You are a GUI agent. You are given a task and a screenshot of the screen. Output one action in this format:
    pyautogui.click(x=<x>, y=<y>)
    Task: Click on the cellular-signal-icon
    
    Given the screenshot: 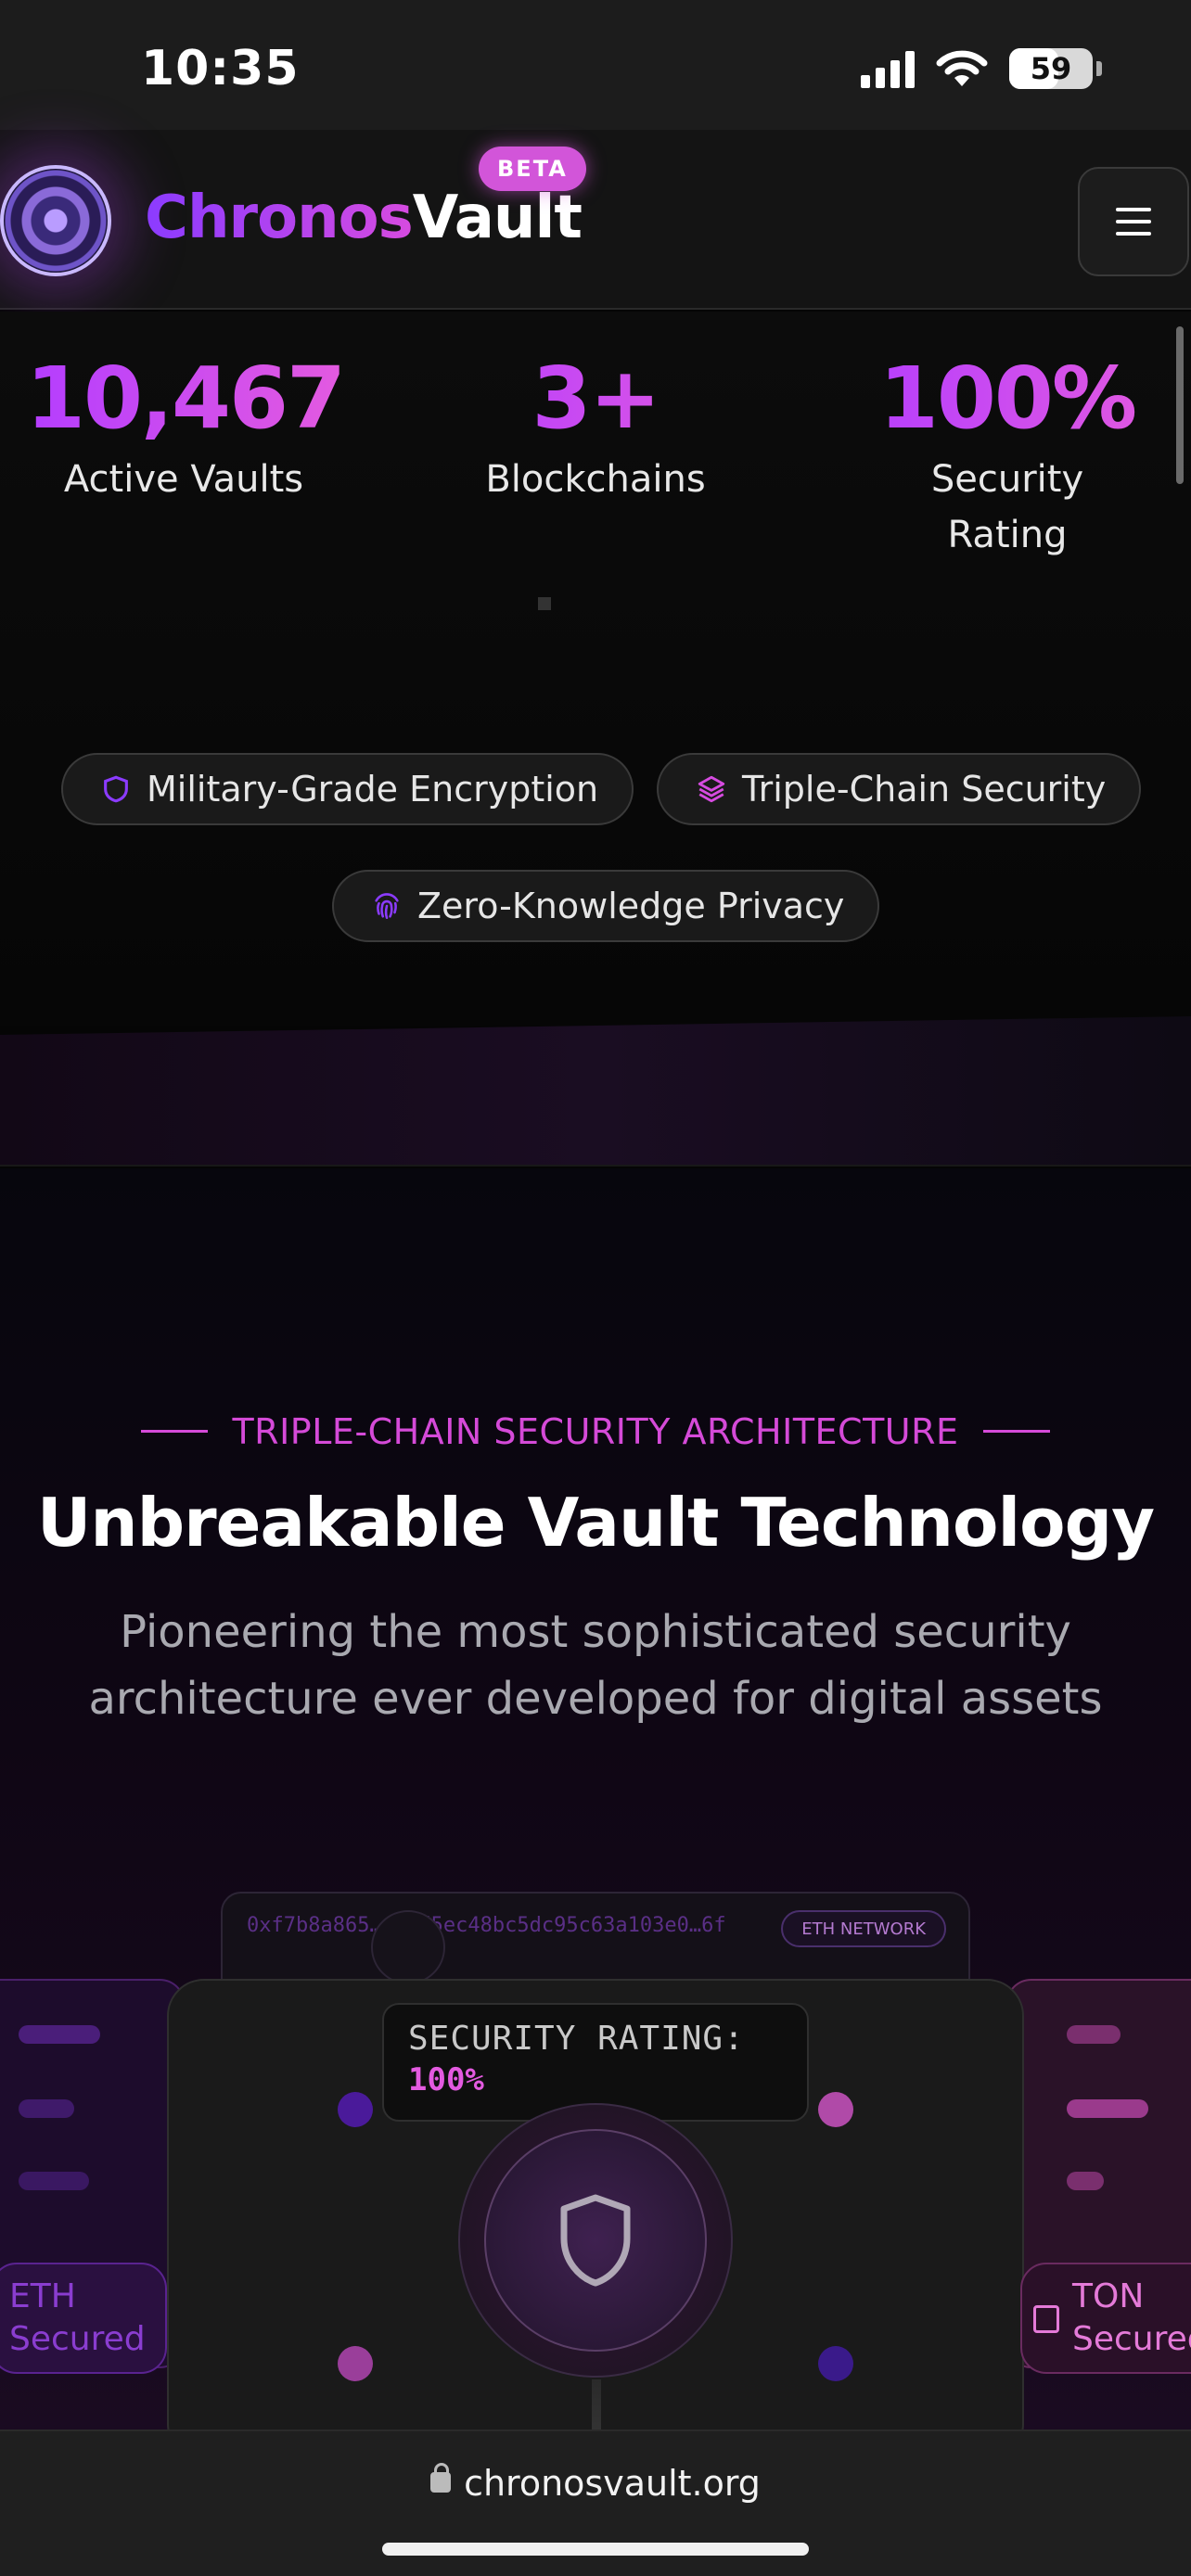 What is the action you would take?
    pyautogui.click(x=888, y=68)
    